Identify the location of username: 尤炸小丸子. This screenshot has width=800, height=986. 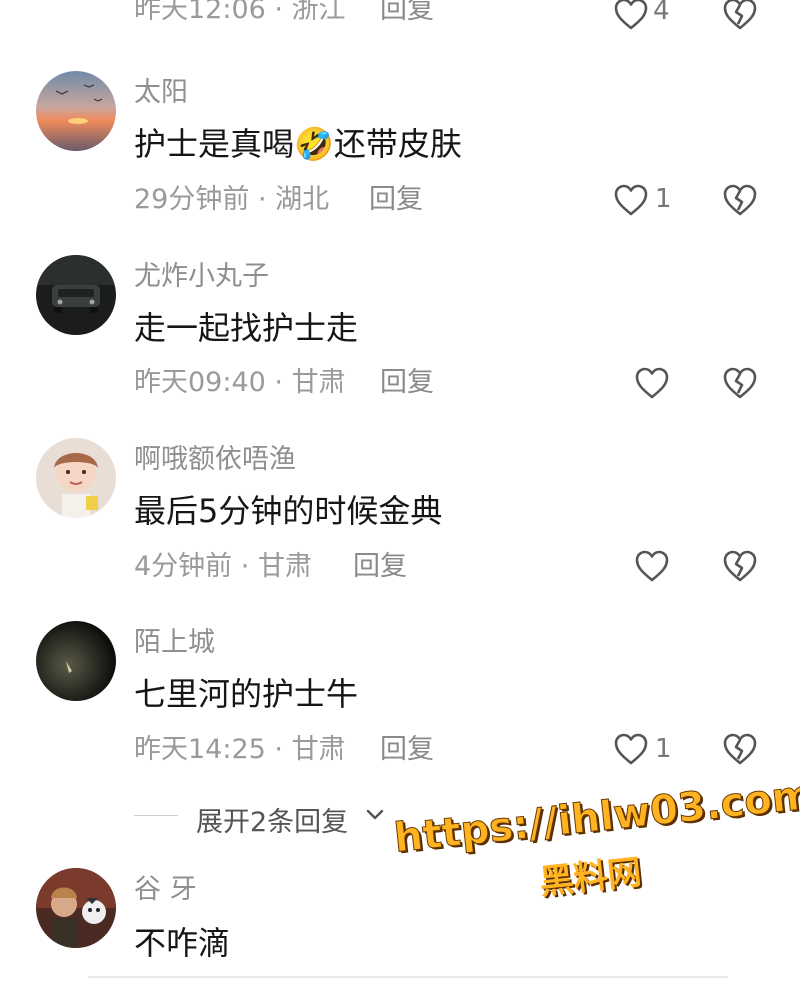
(201, 276).